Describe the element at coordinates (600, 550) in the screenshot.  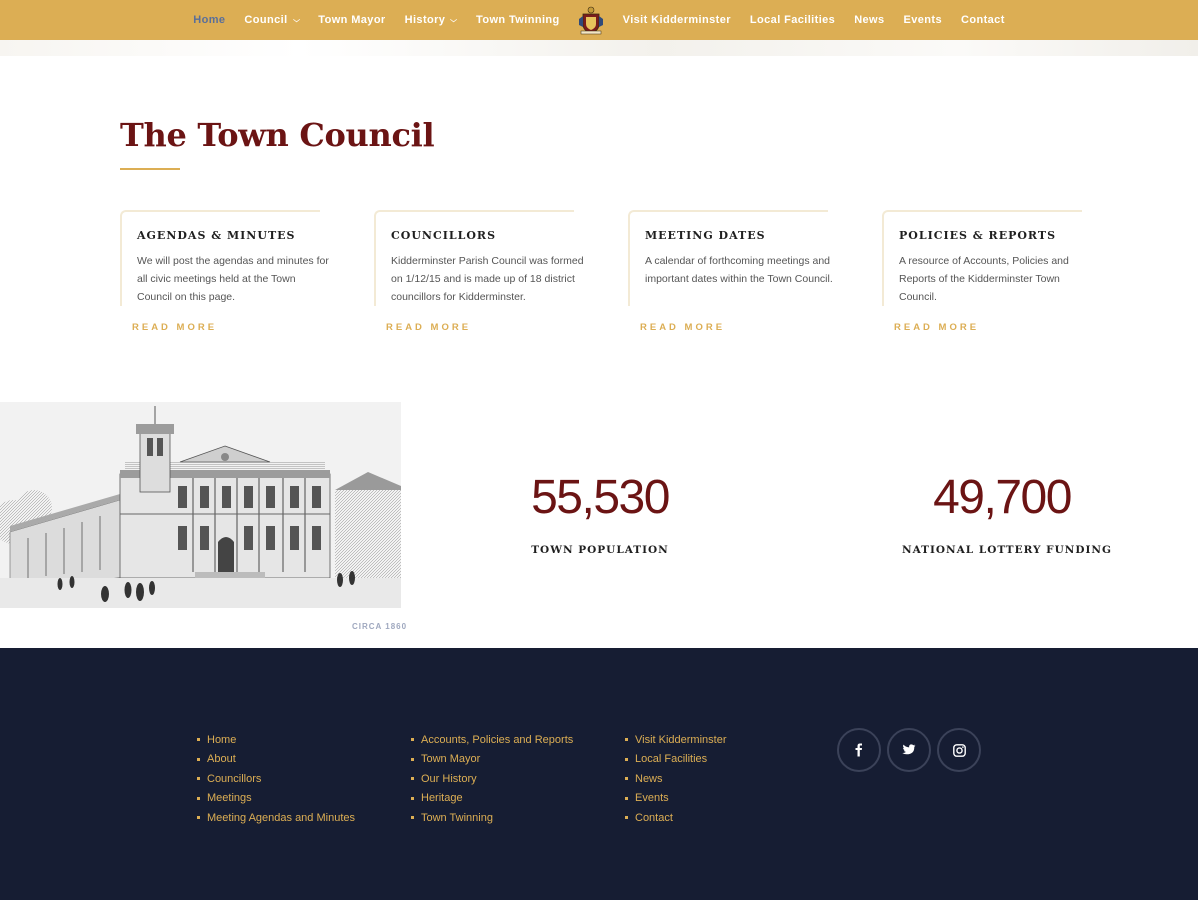
I see `stat-town-population-label: TOWN POPULATION` at that location.